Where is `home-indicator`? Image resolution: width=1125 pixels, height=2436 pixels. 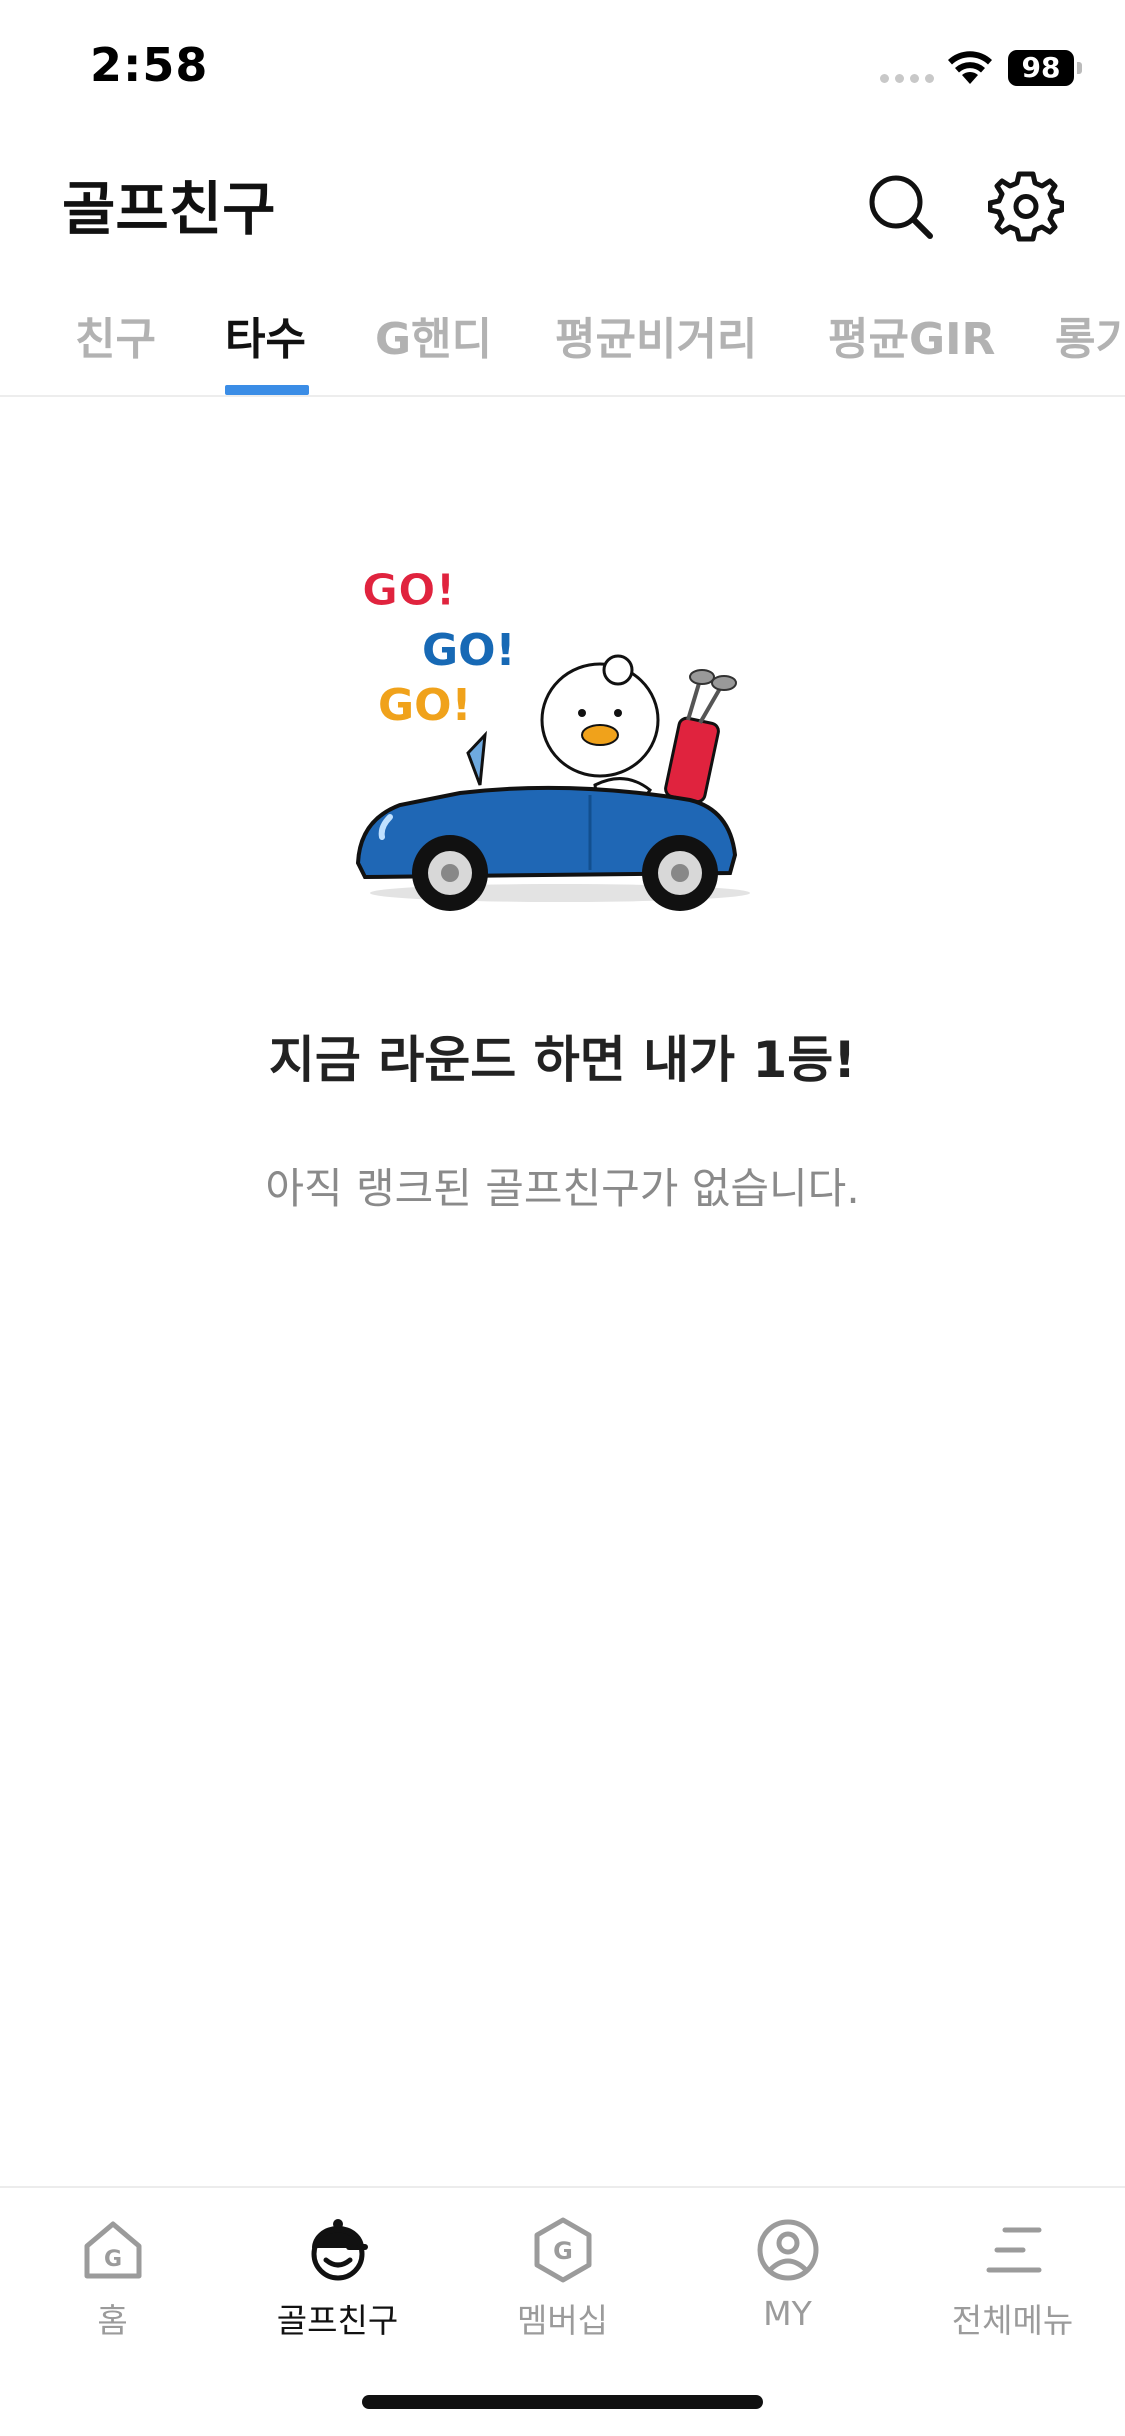 home-indicator is located at coordinates (562, 2402).